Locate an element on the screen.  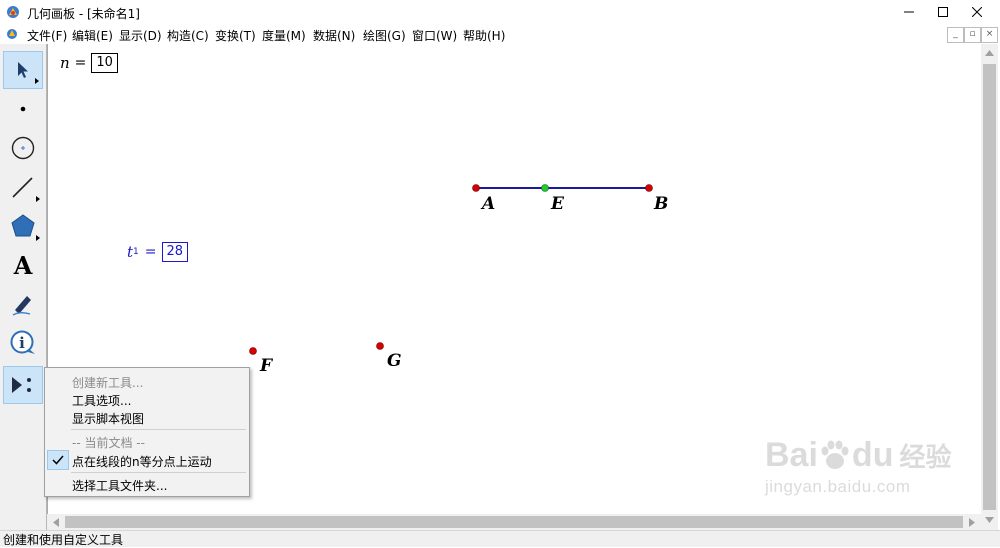
geometer-sketchpad-icon is located at coordinates (13, 12).